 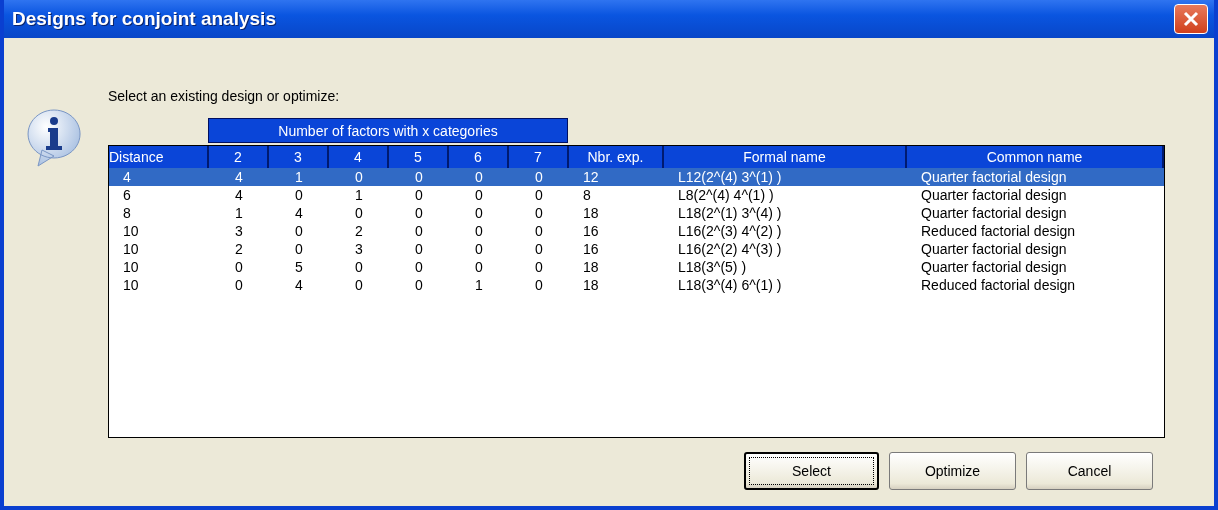 What do you see at coordinates (636, 195) in the screenshot?
I see `table-row: 6 4 0 1 0 0 0 8 L8(2^(4) 4^(1) ) Quarter factorial design` at bounding box center [636, 195].